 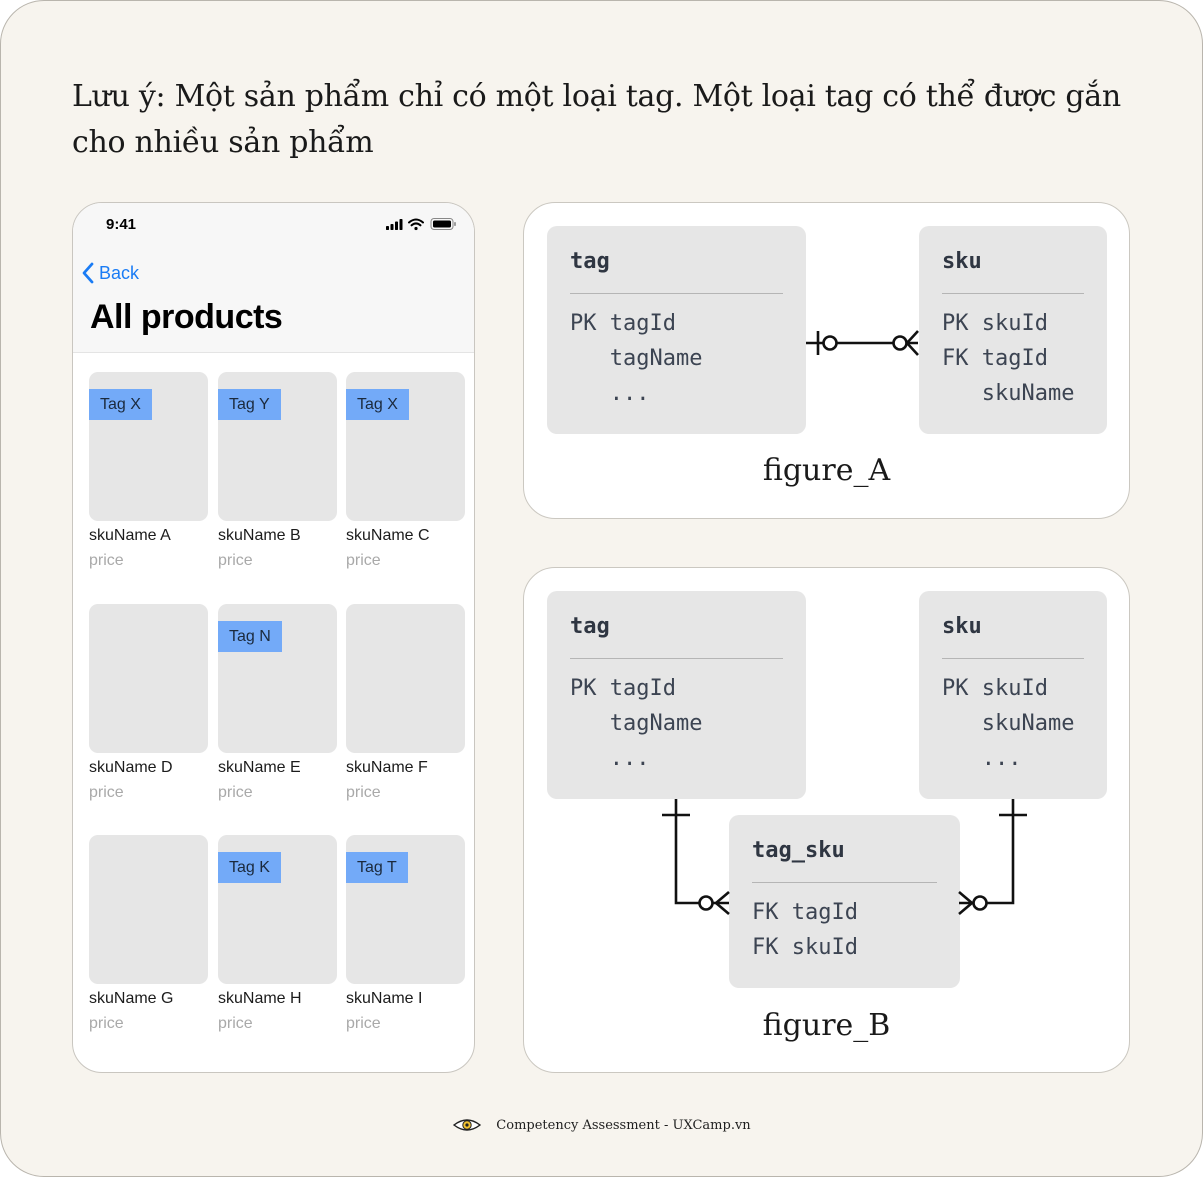 I want to click on product-card-d: skuName D price, so click(x=148, y=709).